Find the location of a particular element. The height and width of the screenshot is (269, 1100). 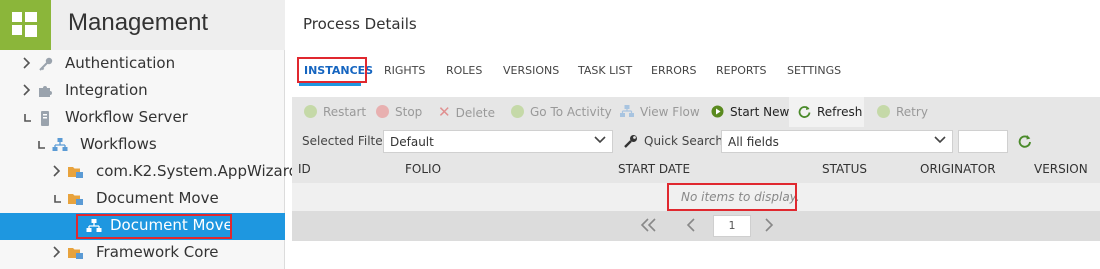

refresh-button: Refresh is located at coordinates (826, 112).